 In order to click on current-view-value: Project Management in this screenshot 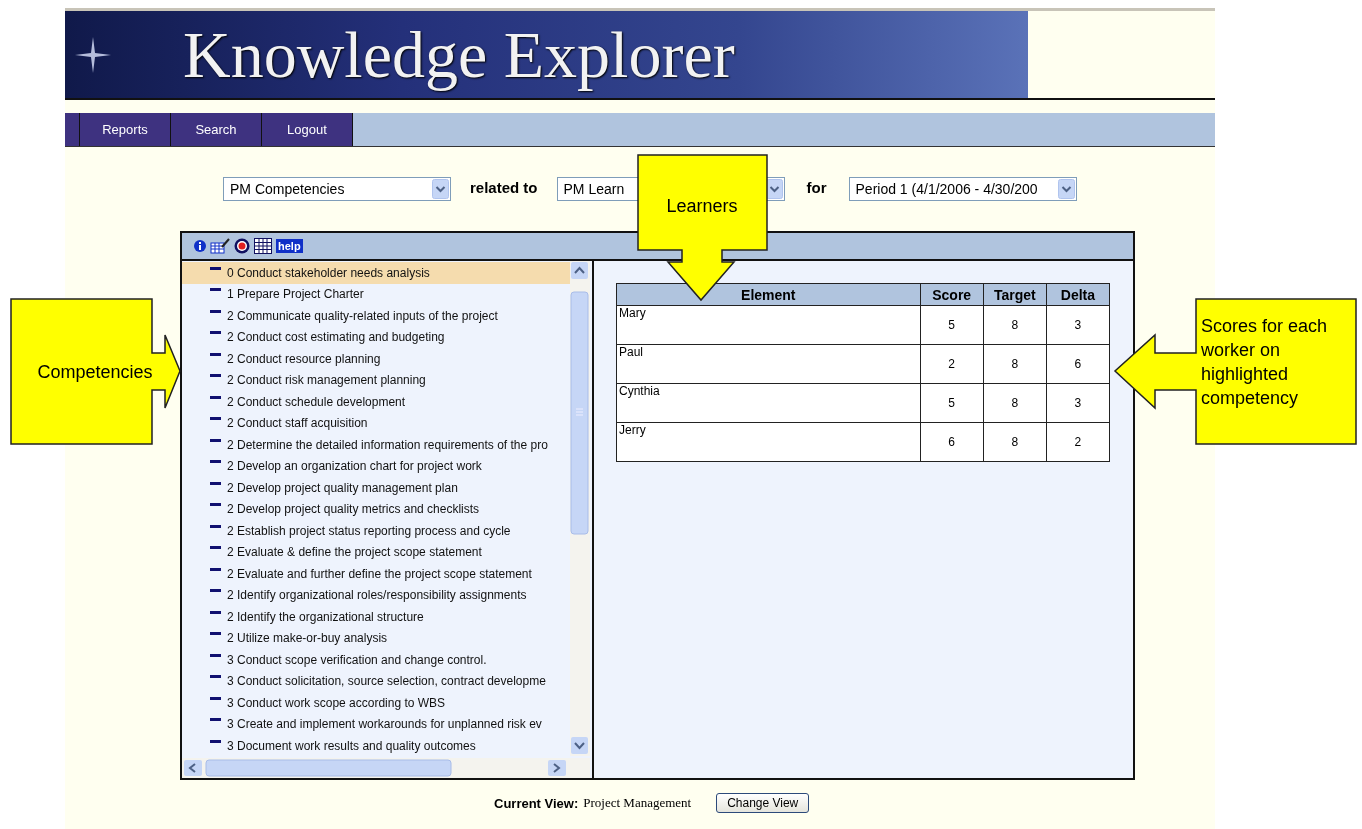, I will do `click(637, 803)`.